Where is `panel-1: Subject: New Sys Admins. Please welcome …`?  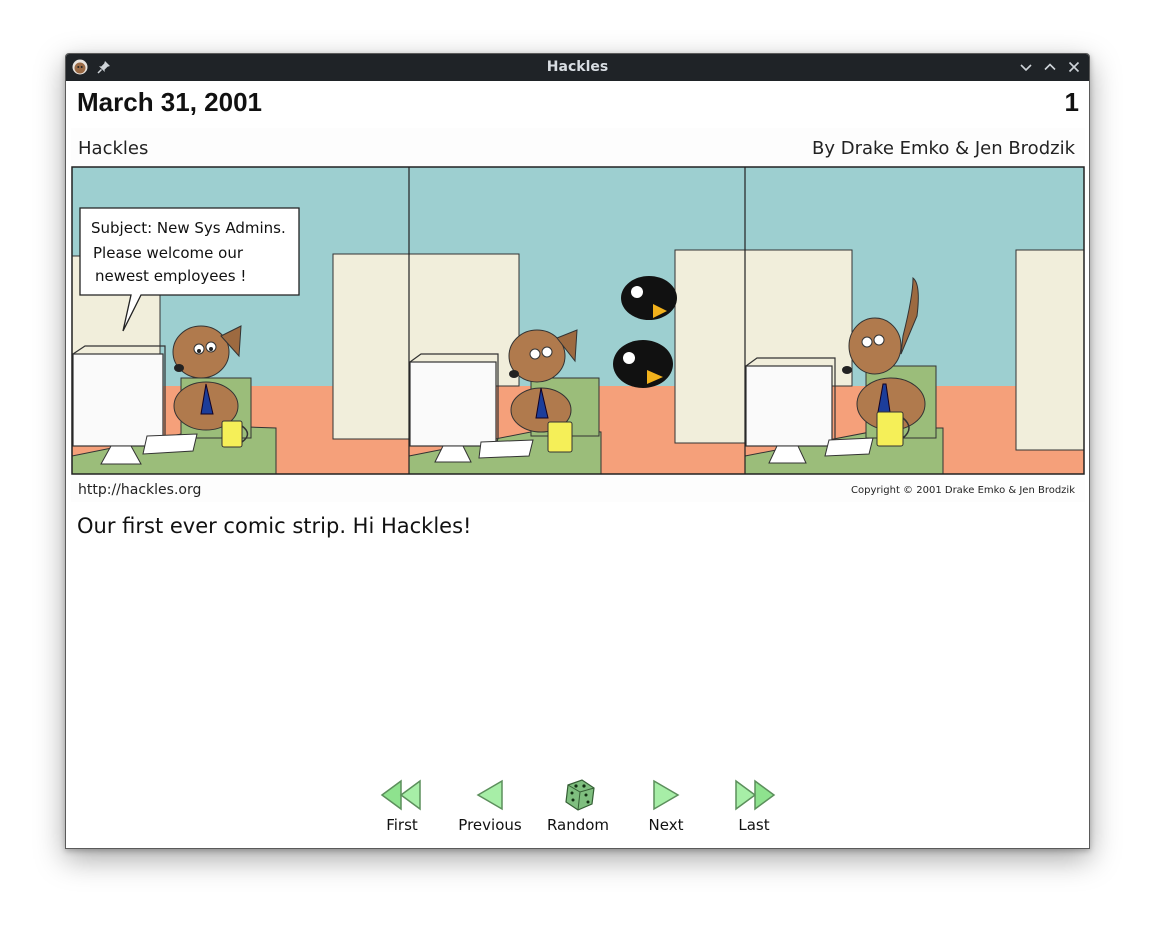
panel-1: Subject: New Sys Admins. Please welcome … is located at coordinates (240, 321).